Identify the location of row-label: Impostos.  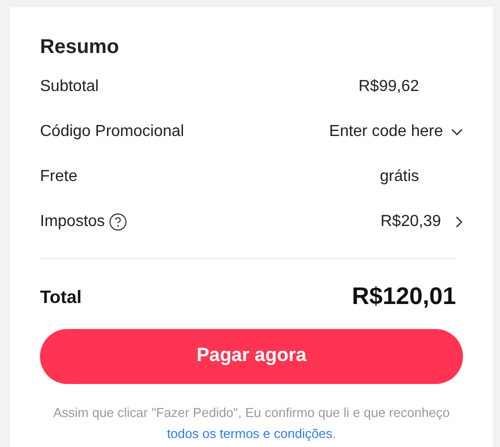
(72, 222).